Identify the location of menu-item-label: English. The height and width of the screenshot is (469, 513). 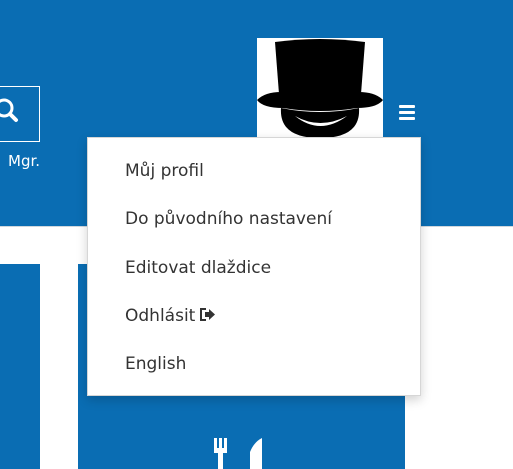
(156, 364).